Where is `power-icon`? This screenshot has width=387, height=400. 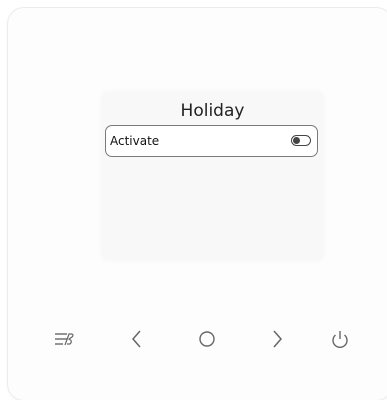 power-icon is located at coordinates (340, 340).